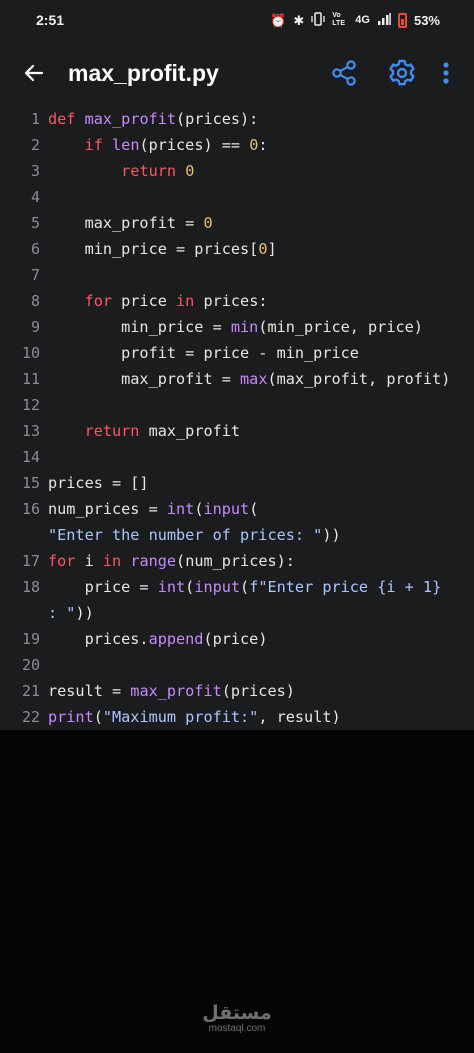 This screenshot has height=1053, width=474. What do you see at coordinates (176, 639) in the screenshot?
I see `code-token: append` at bounding box center [176, 639].